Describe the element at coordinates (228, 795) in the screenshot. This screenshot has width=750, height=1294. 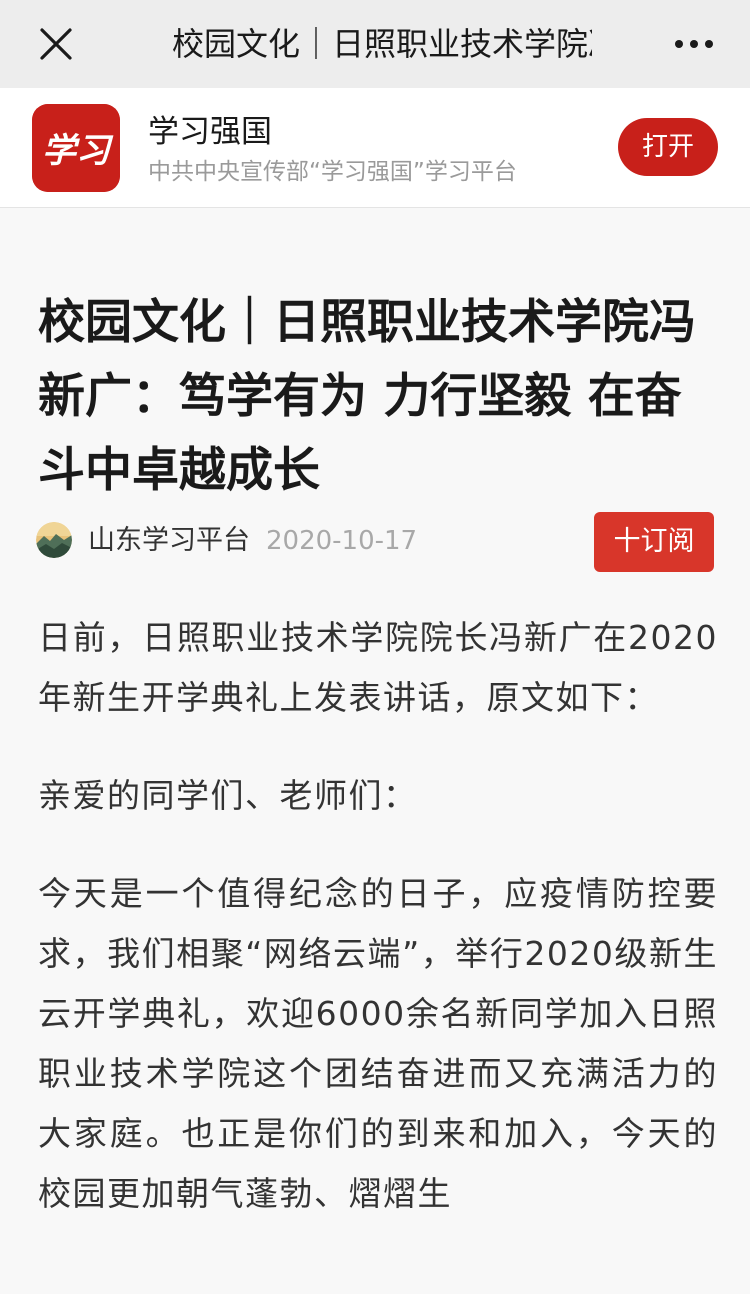
I see `paragraph: 亲爱的同学们、老师们：` at that location.